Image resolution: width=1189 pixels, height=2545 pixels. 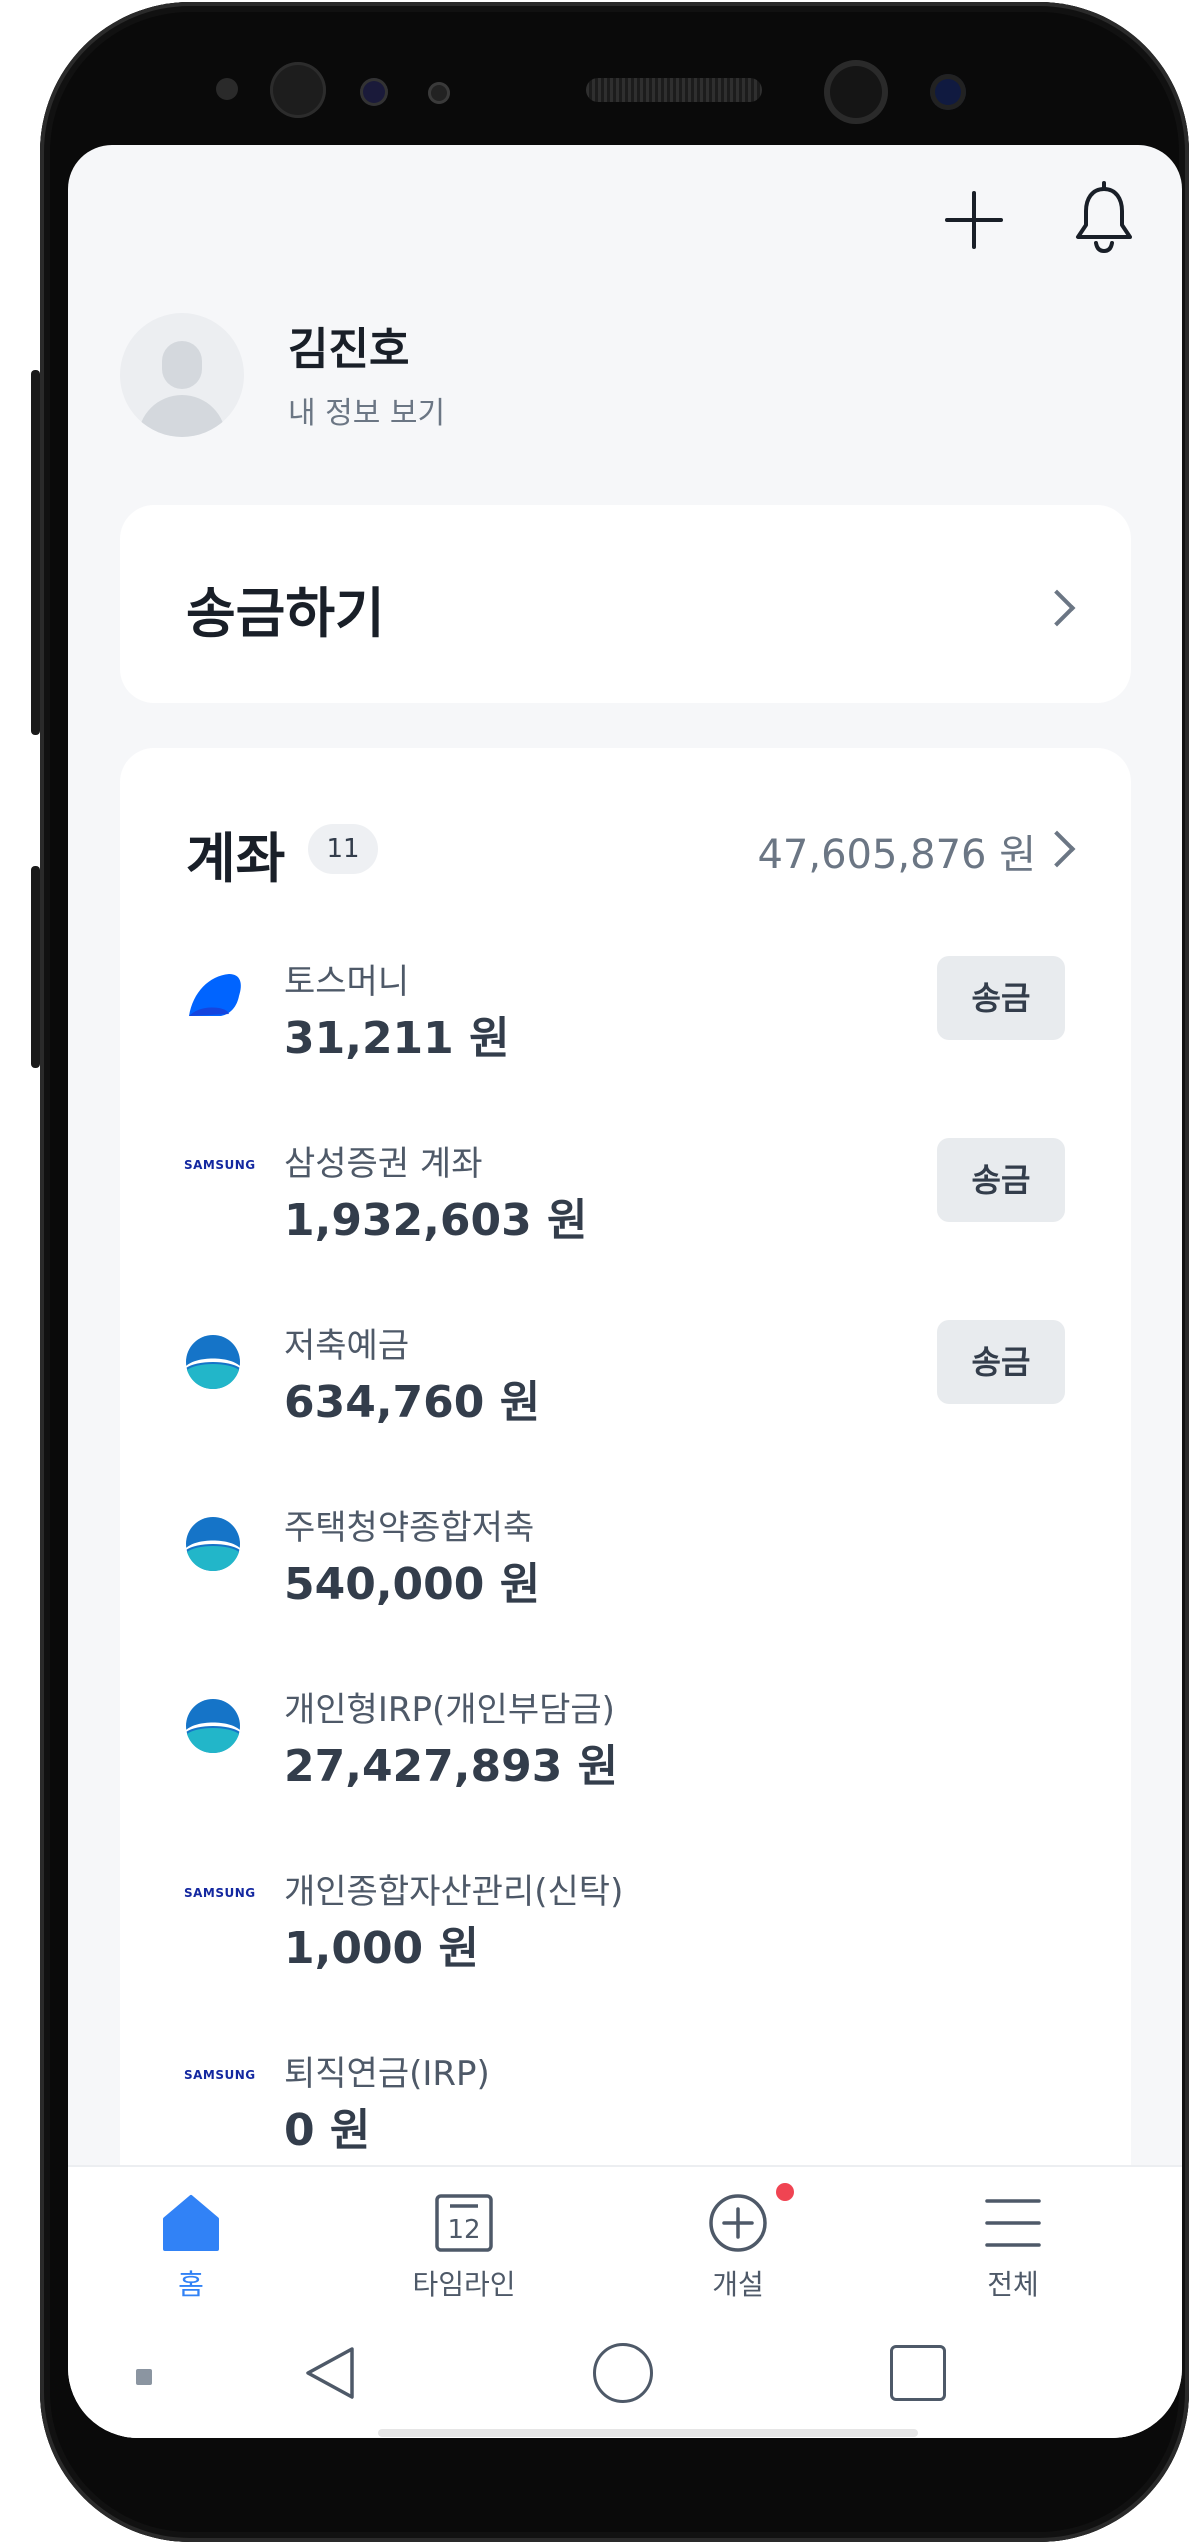 What do you see at coordinates (144, 2377) in the screenshot?
I see `recent-dot-icon` at bounding box center [144, 2377].